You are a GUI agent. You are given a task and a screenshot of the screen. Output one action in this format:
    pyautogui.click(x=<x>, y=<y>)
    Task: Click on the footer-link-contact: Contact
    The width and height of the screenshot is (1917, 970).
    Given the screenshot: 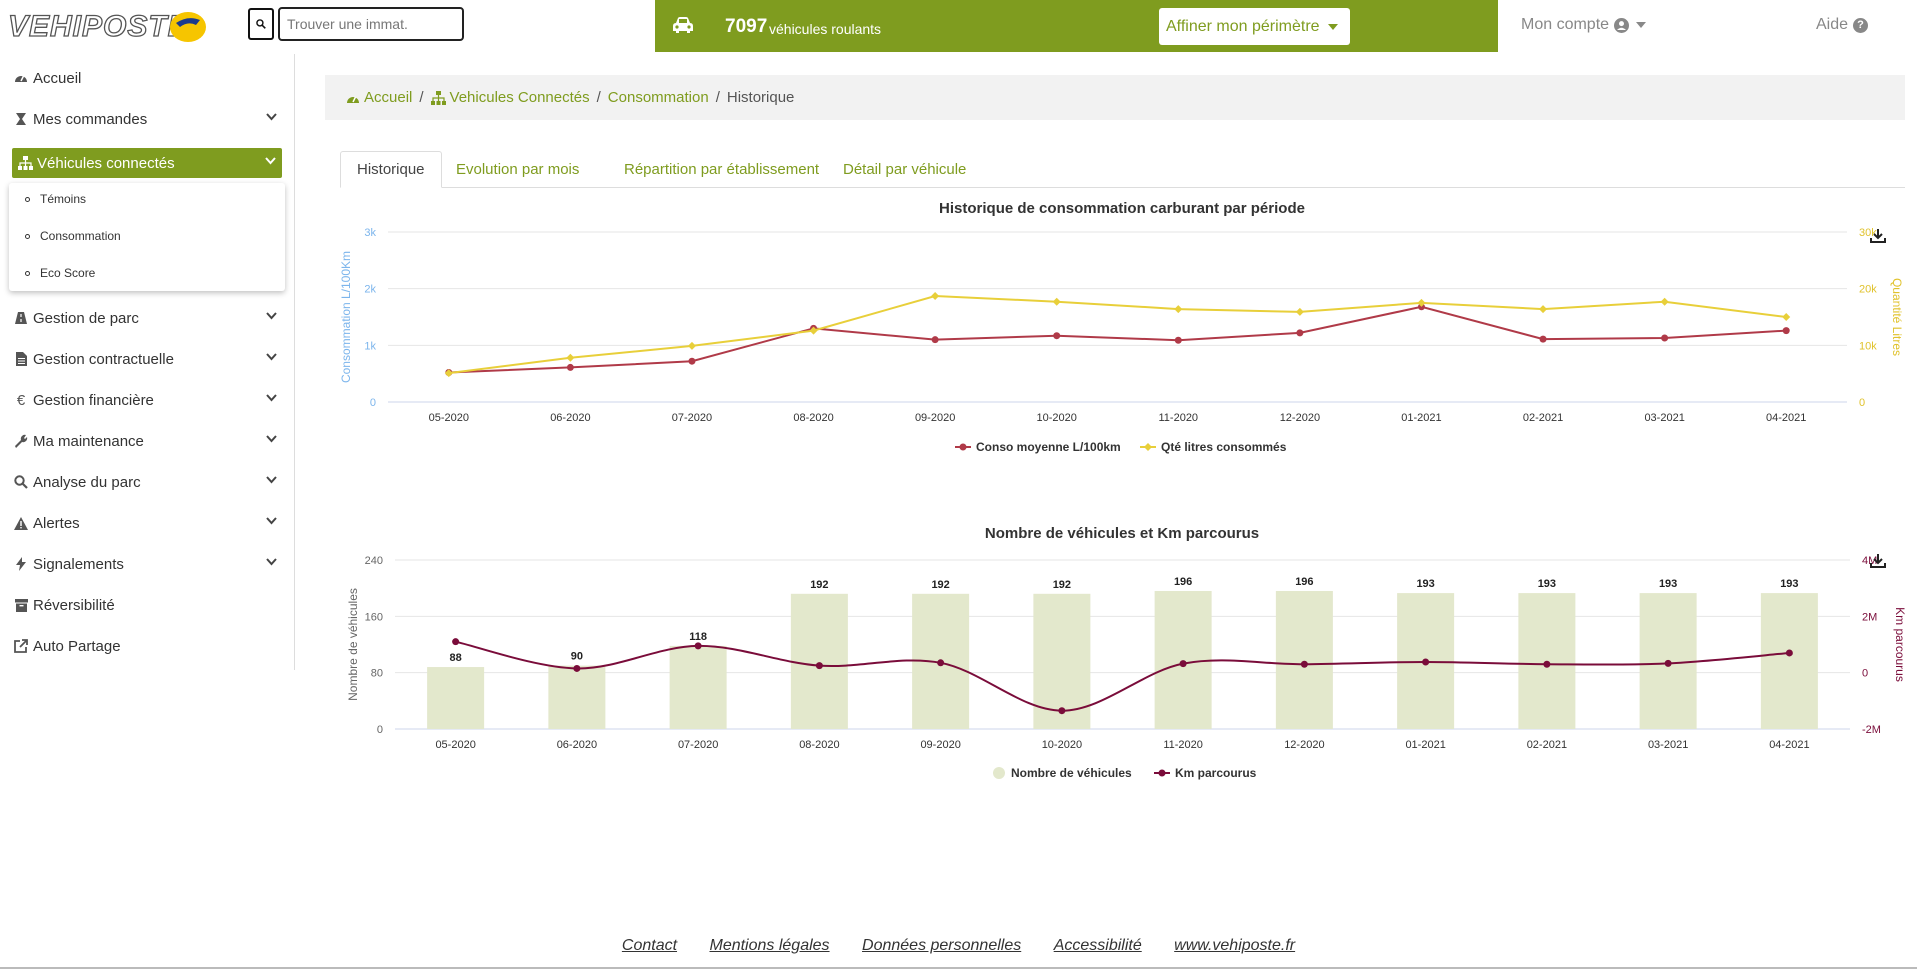 What is the action you would take?
    pyautogui.click(x=649, y=945)
    